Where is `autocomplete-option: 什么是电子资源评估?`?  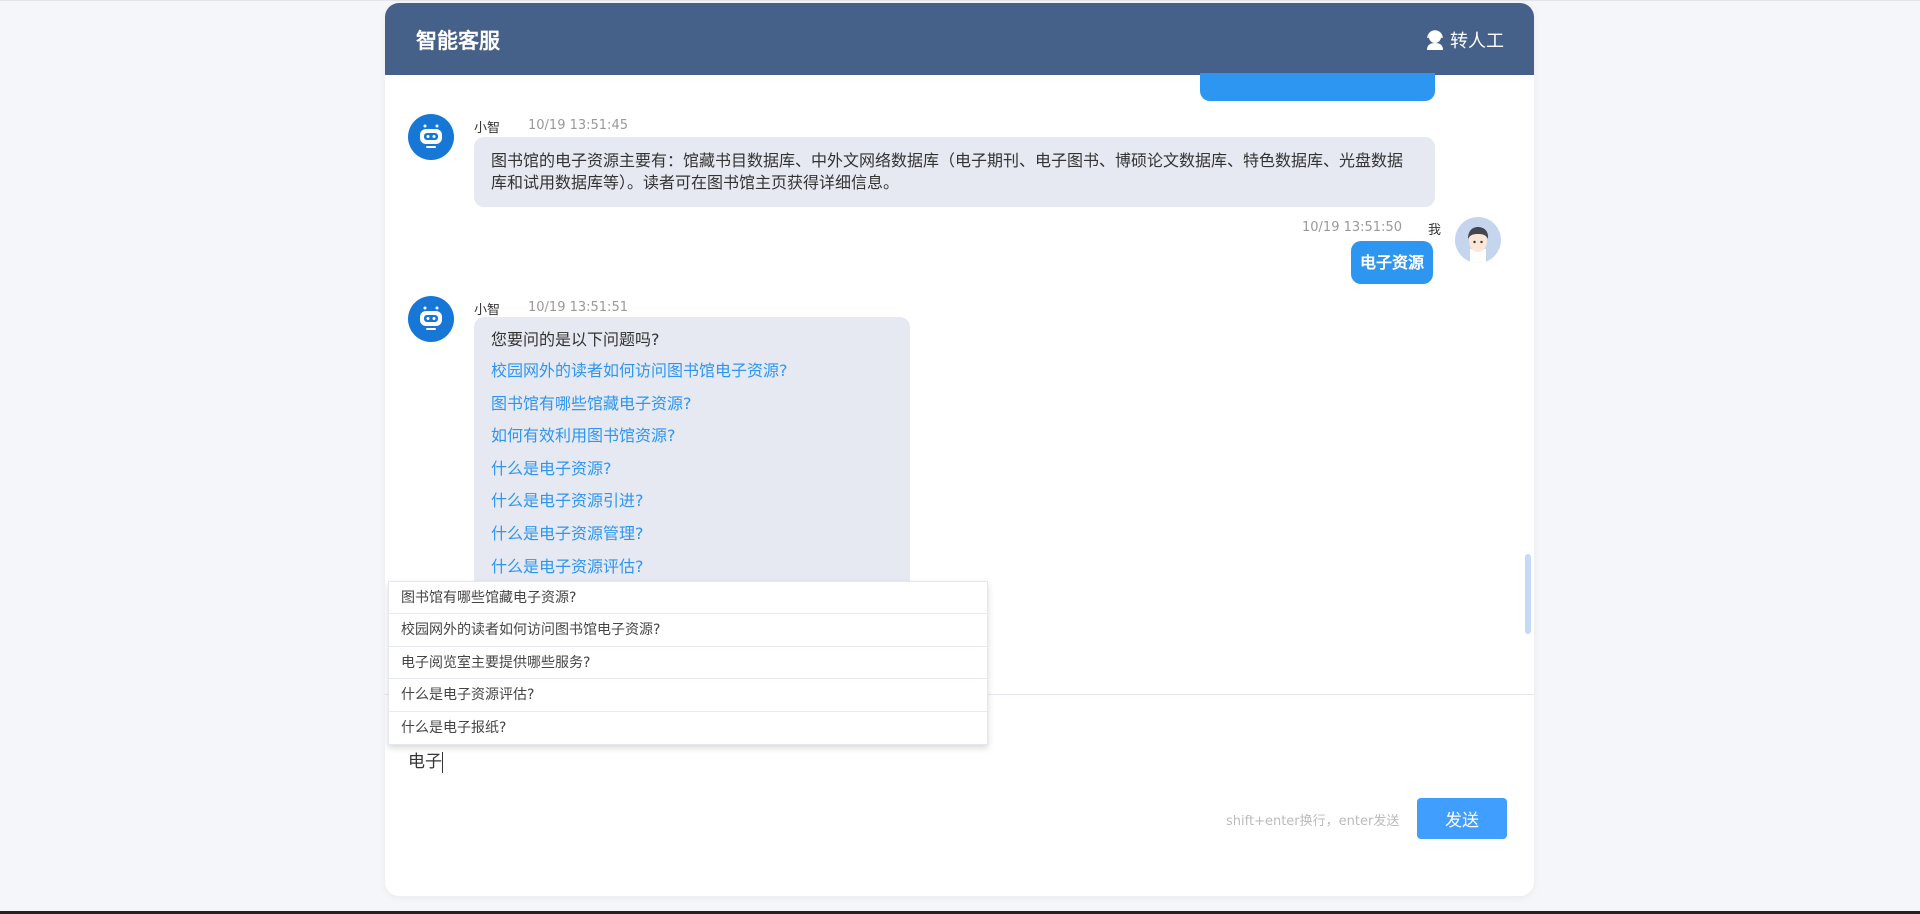
autocomplete-option: 什么是电子资源评估? is located at coordinates (688, 695).